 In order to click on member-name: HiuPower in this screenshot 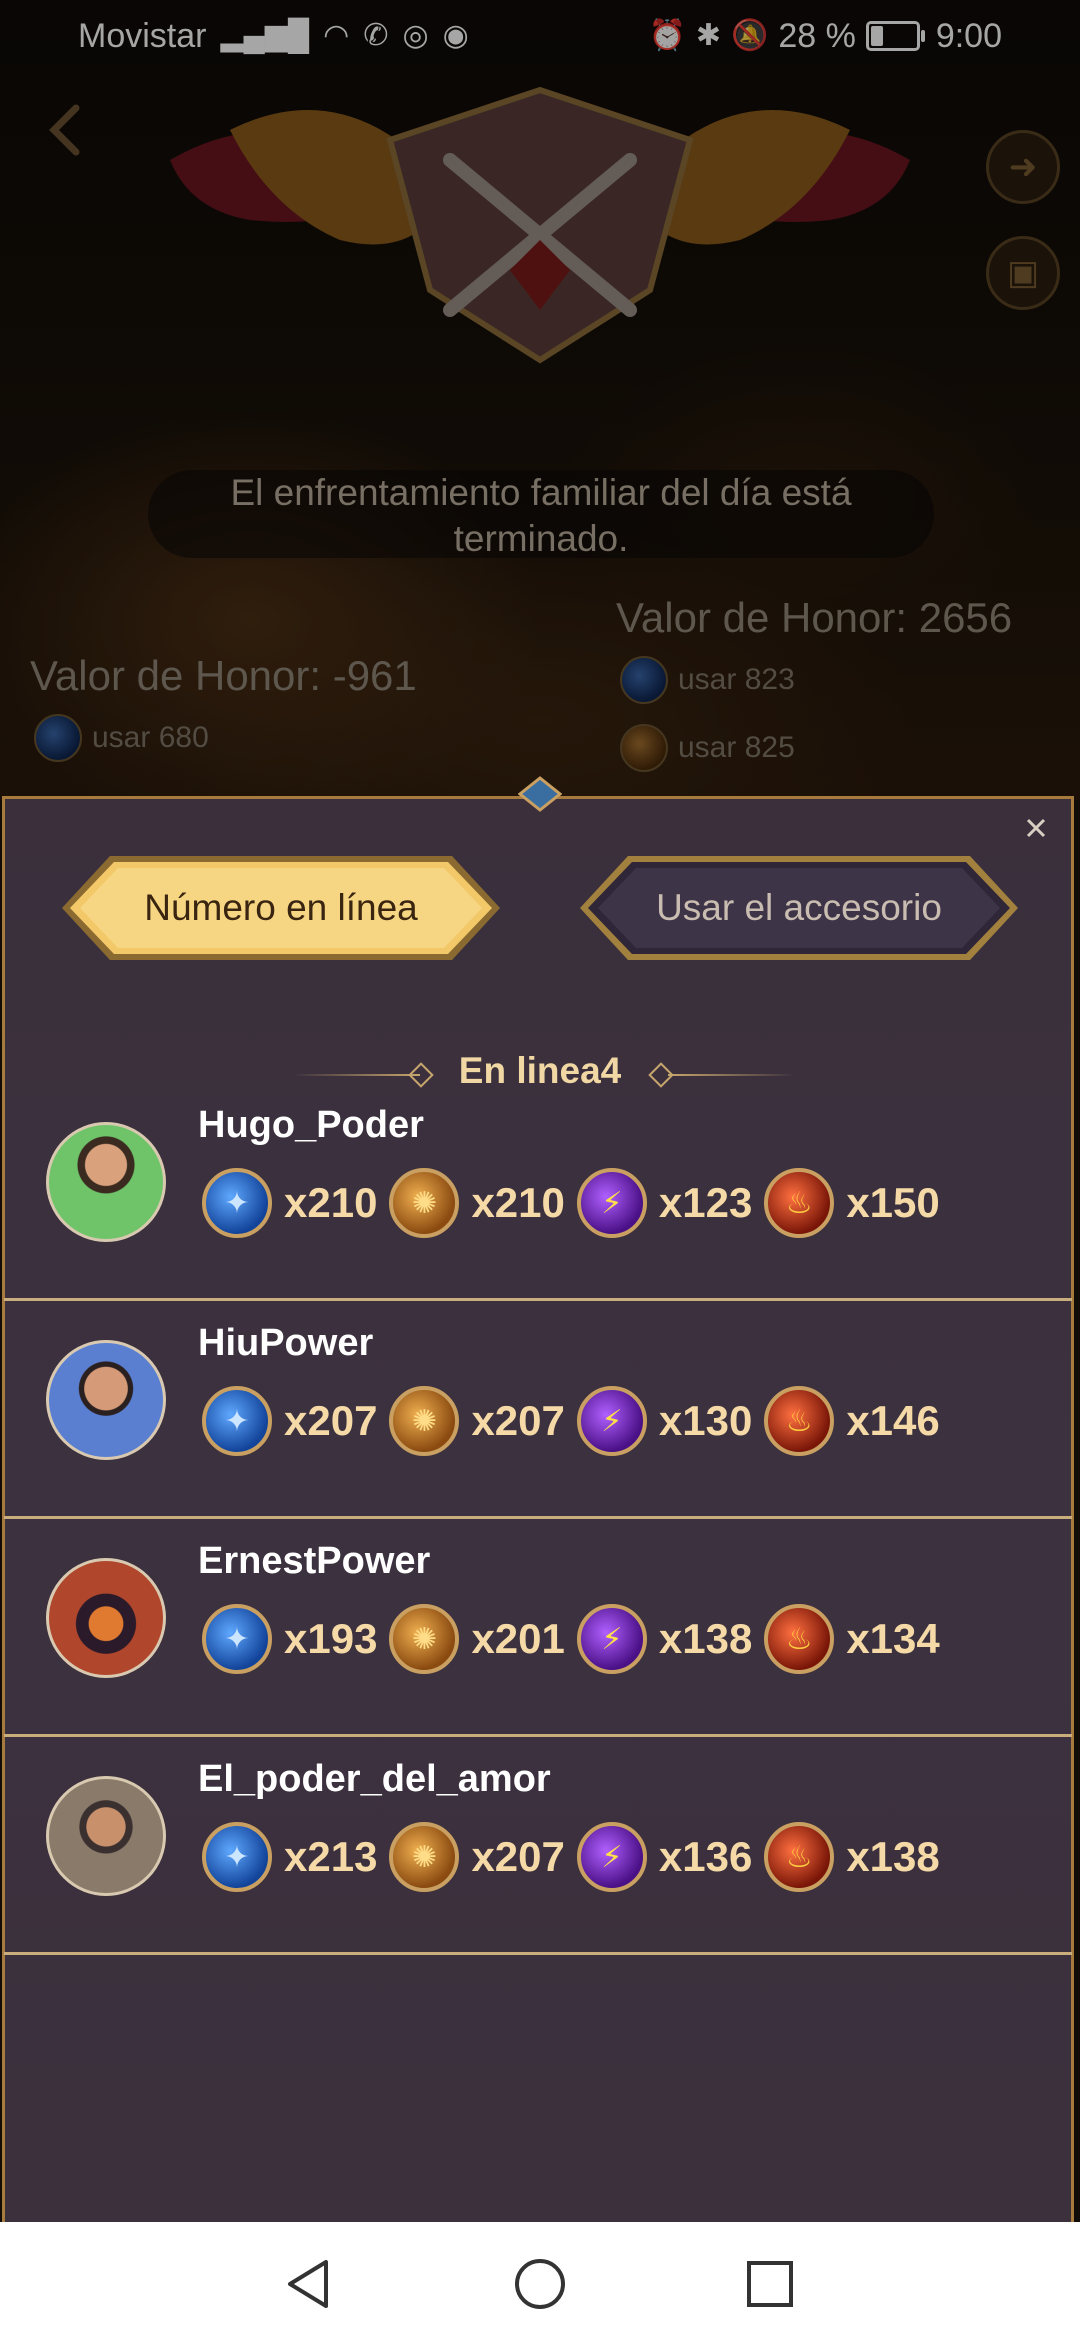, I will do `click(286, 1343)`.